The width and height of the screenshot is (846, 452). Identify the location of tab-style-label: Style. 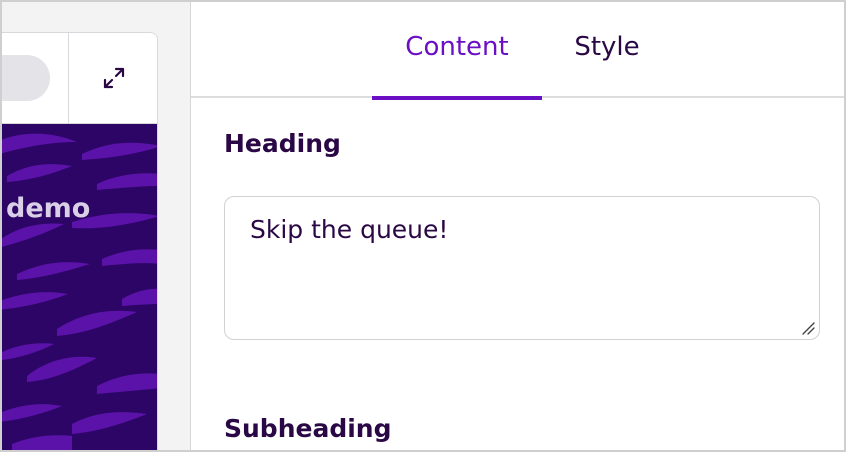
(607, 47).